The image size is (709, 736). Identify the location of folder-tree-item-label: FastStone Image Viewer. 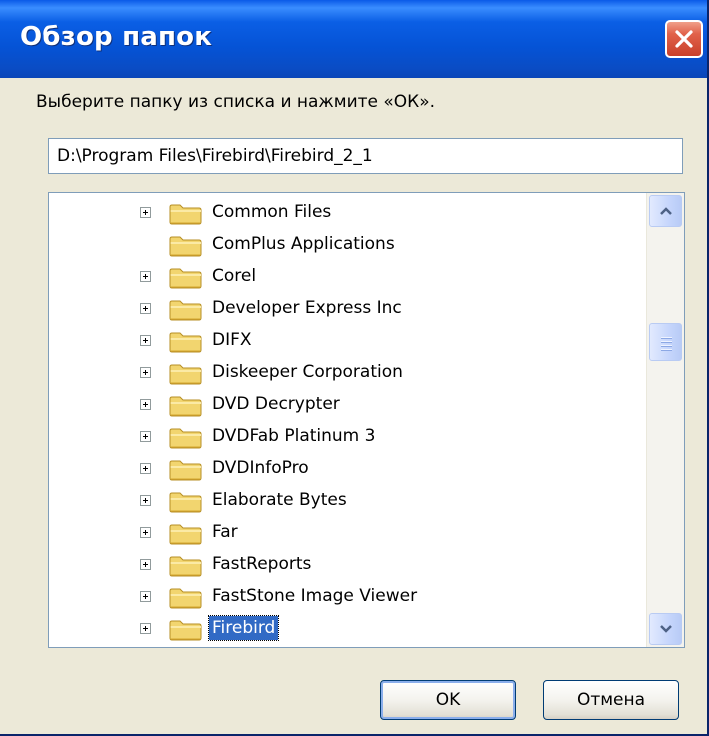
(315, 596).